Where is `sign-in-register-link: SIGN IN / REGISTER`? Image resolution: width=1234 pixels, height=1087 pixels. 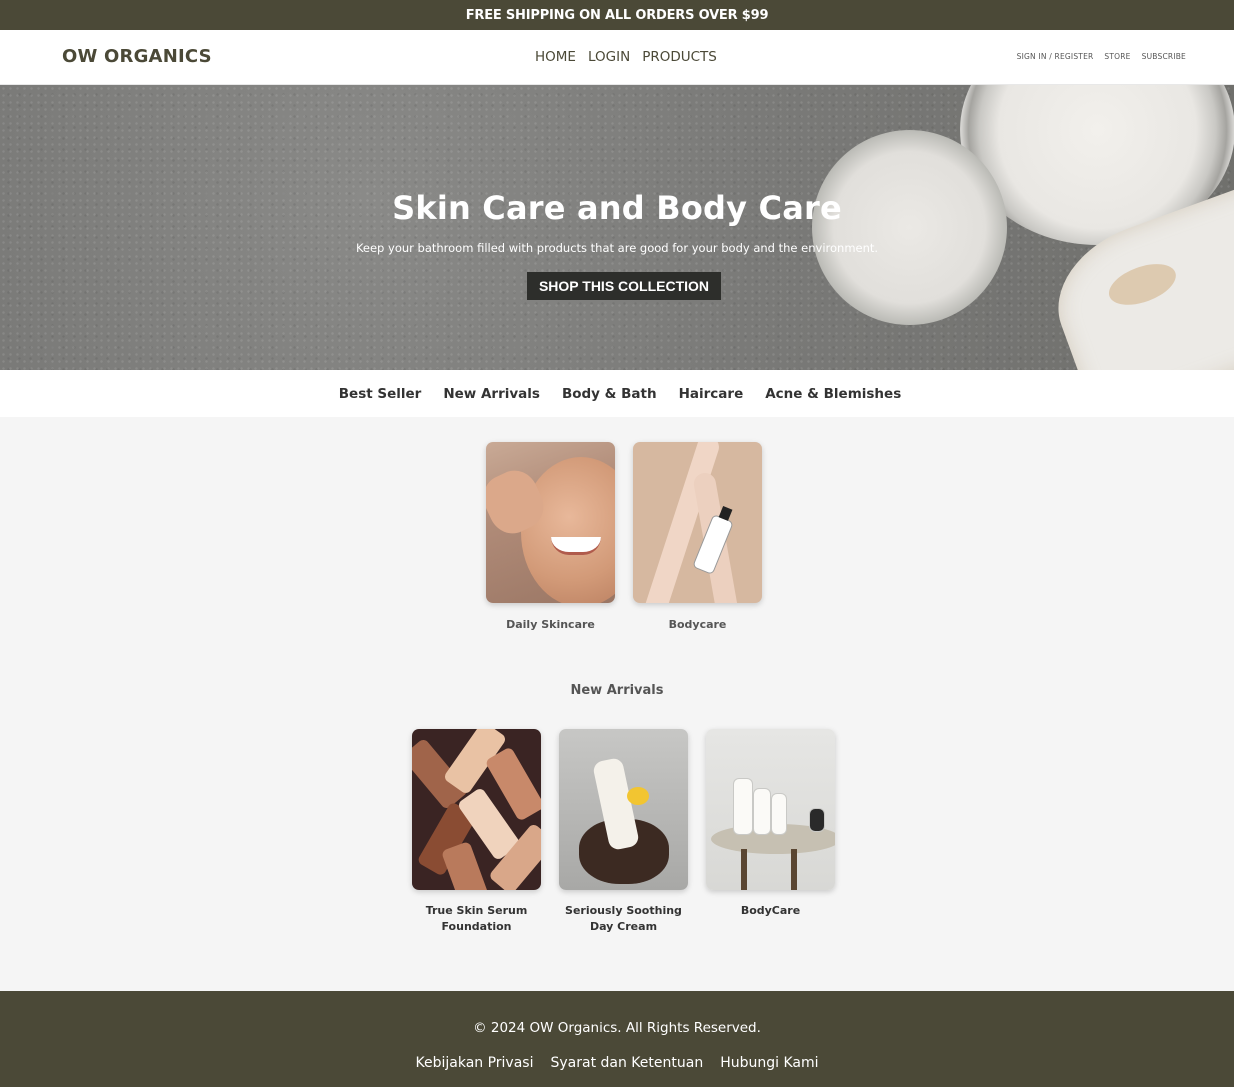
sign-in-register-link: SIGN IN / REGISTER is located at coordinates (1055, 56).